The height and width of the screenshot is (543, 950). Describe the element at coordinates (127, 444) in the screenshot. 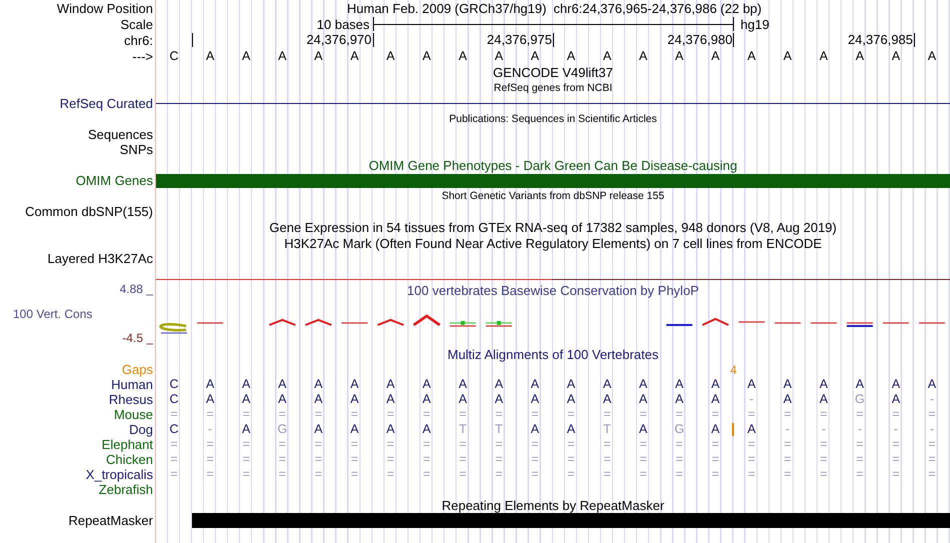

I see `species-label: Elephant` at that location.